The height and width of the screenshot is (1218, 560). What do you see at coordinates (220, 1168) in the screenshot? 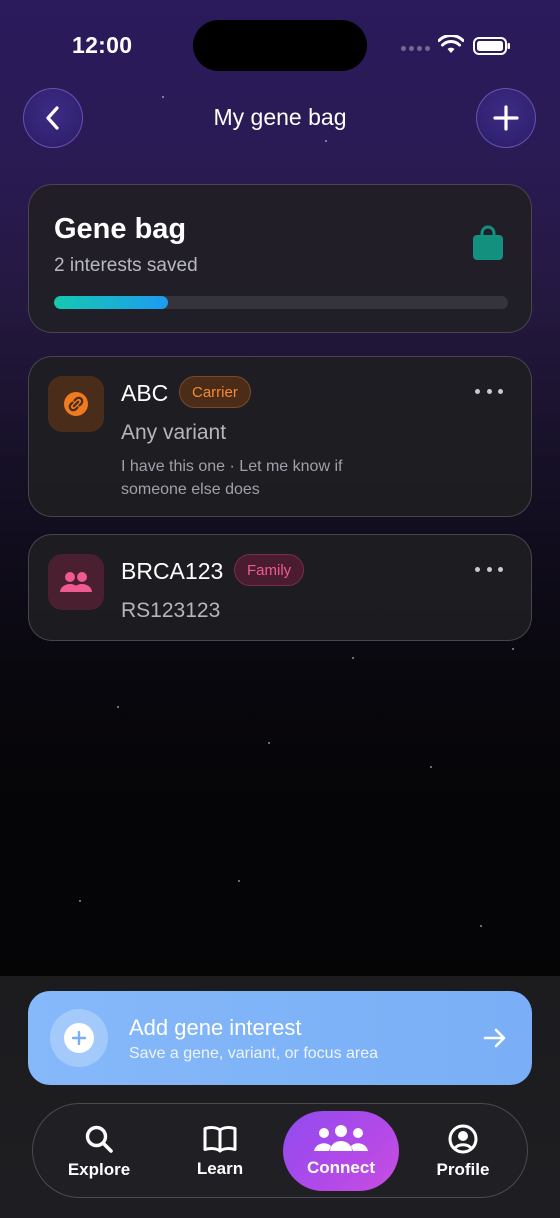
I see `tab-label: Learn` at bounding box center [220, 1168].